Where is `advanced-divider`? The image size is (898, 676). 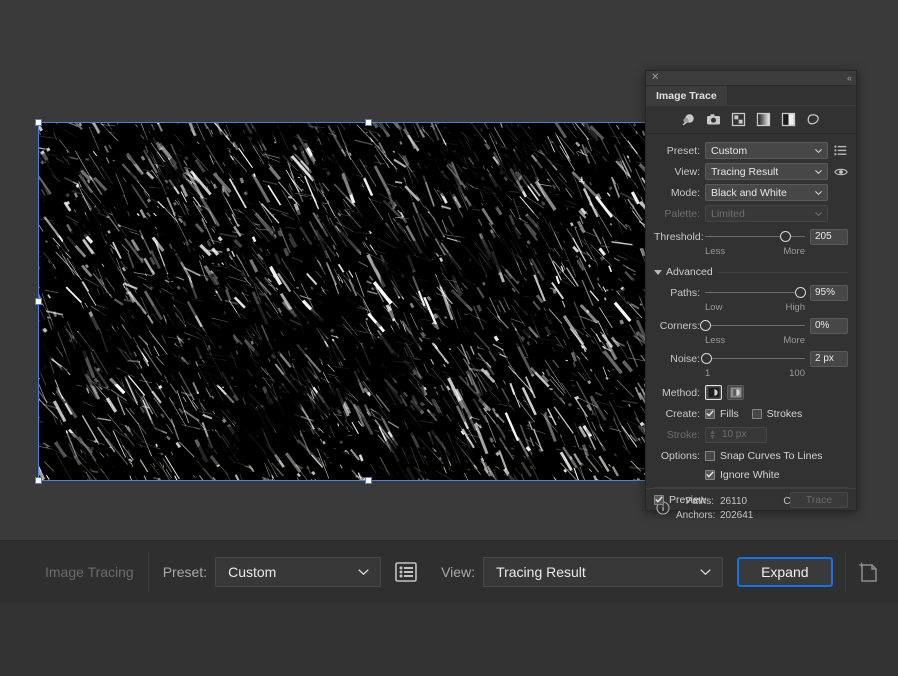 advanced-divider is located at coordinates (782, 272).